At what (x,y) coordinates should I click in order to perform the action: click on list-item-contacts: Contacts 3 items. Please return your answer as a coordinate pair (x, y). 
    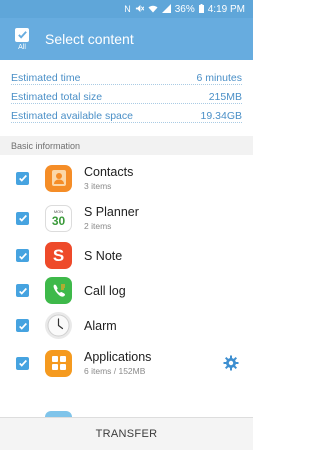
    Looking at the image, I should click on (126, 178).